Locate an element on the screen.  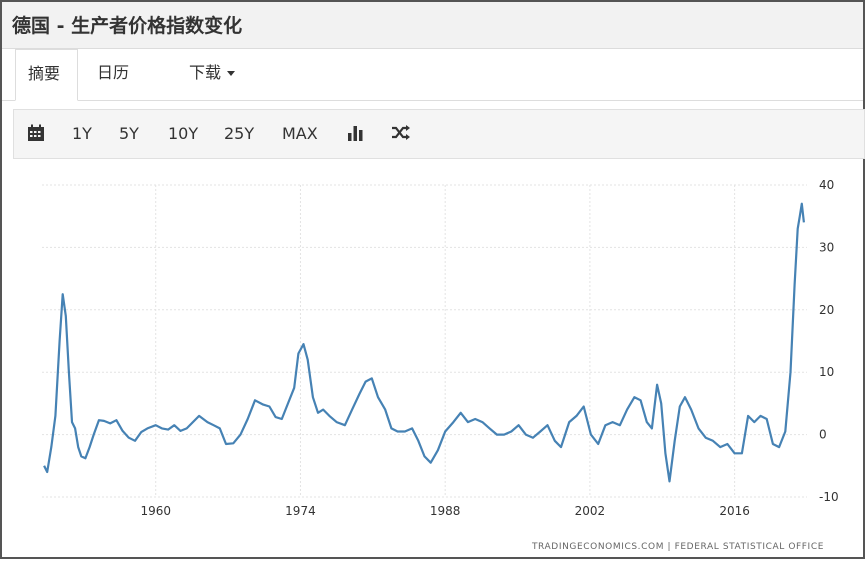
tab-summary: 摘要 is located at coordinates (46, 75).